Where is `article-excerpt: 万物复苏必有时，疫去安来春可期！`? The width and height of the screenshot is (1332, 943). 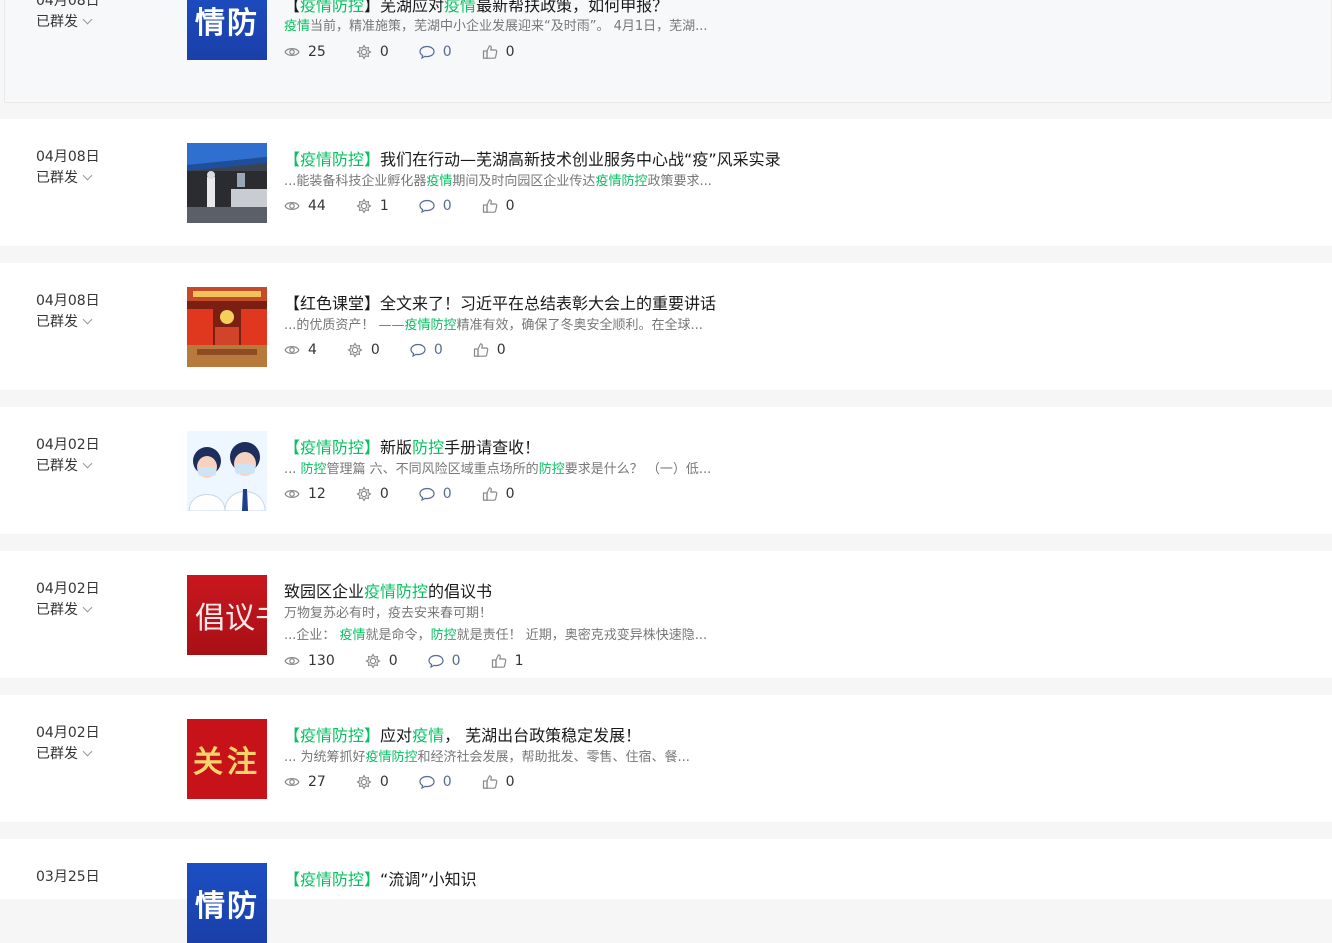
article-excerpt: 万物复苏必有时，疫去安来春可期！ is located at coordinates (388, 611).